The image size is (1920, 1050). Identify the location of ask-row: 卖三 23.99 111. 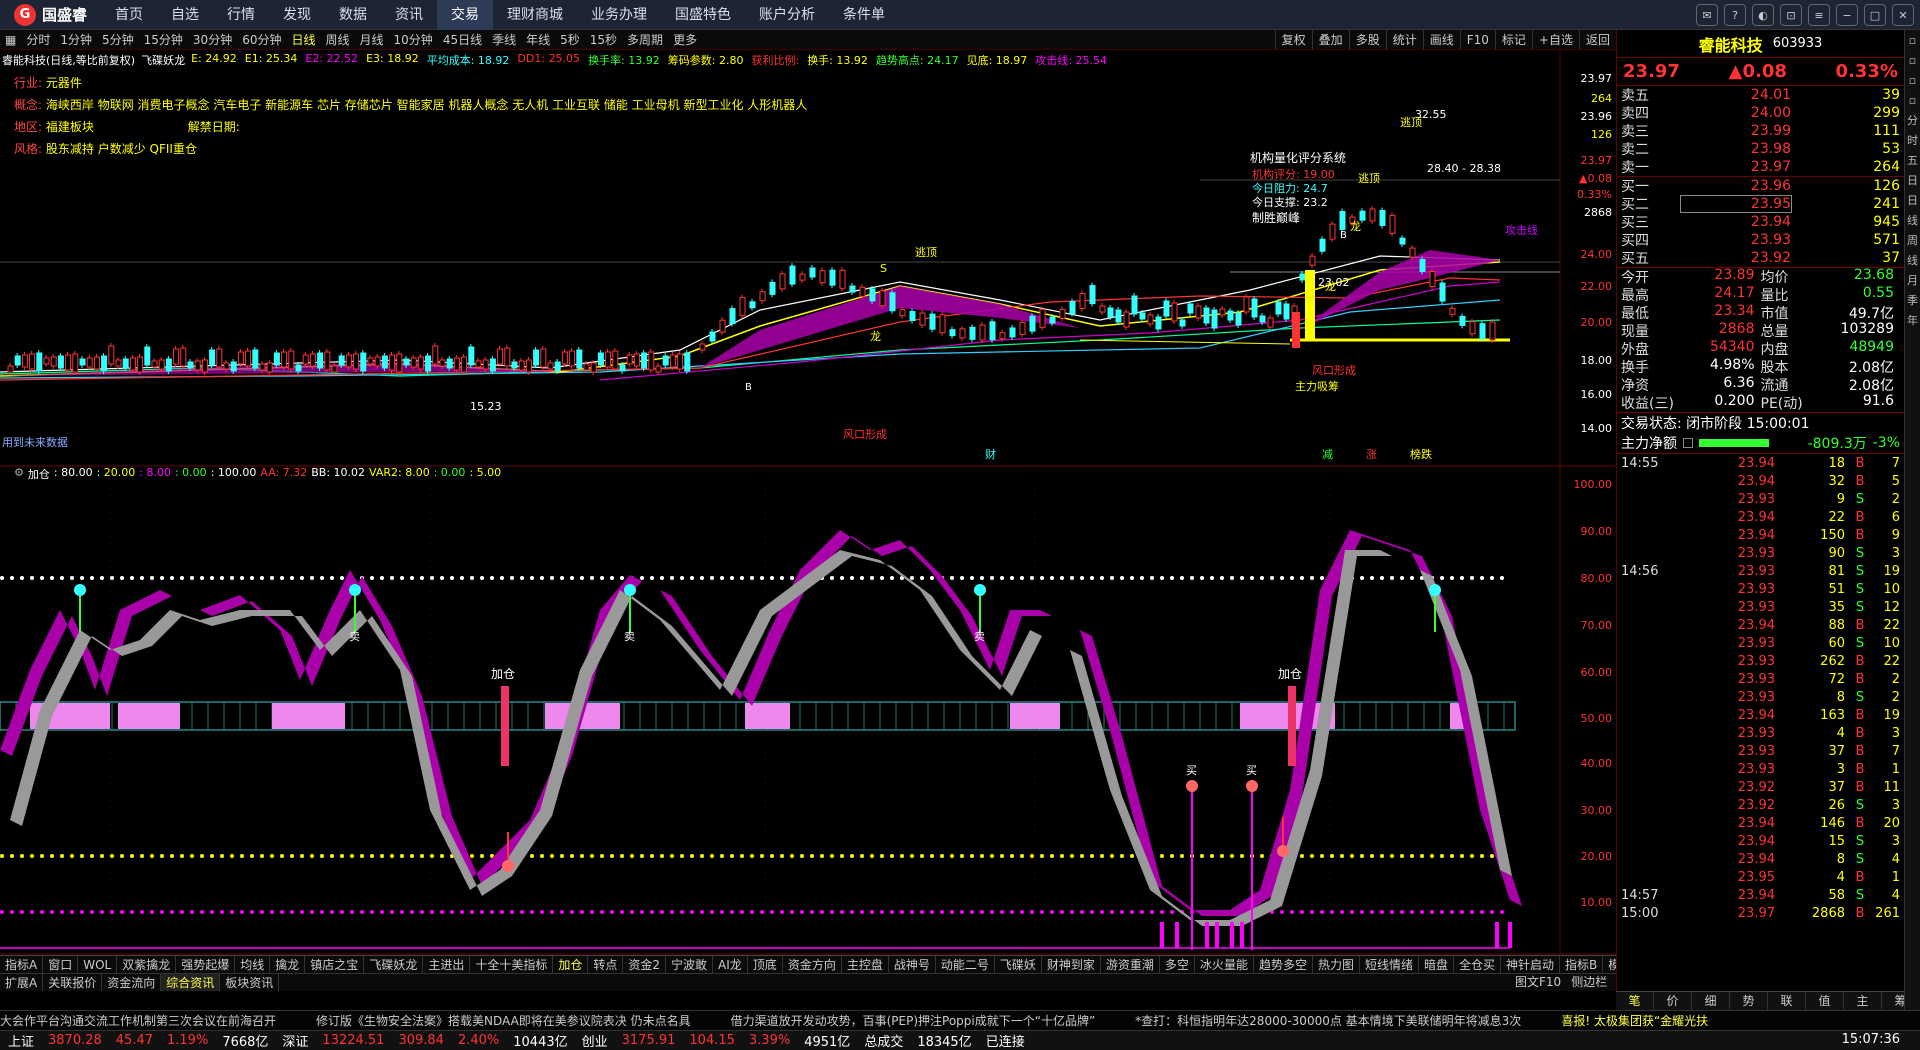
(1760, 131).